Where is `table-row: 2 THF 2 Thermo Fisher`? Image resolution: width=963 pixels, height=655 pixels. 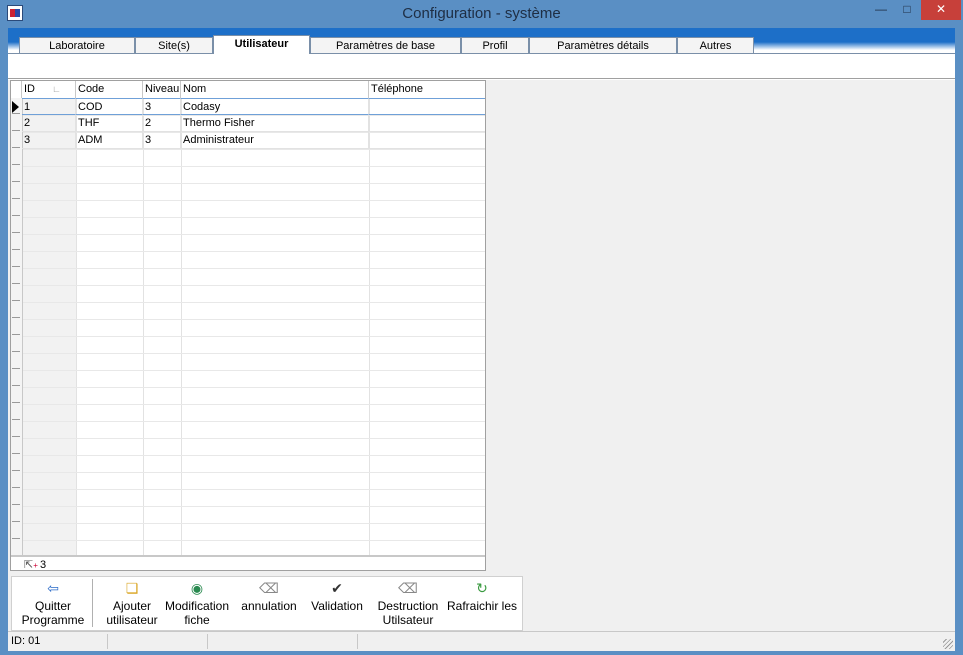
table-row: 2 THF 2 Thermo Fisher is located at coordinates (253, 123).